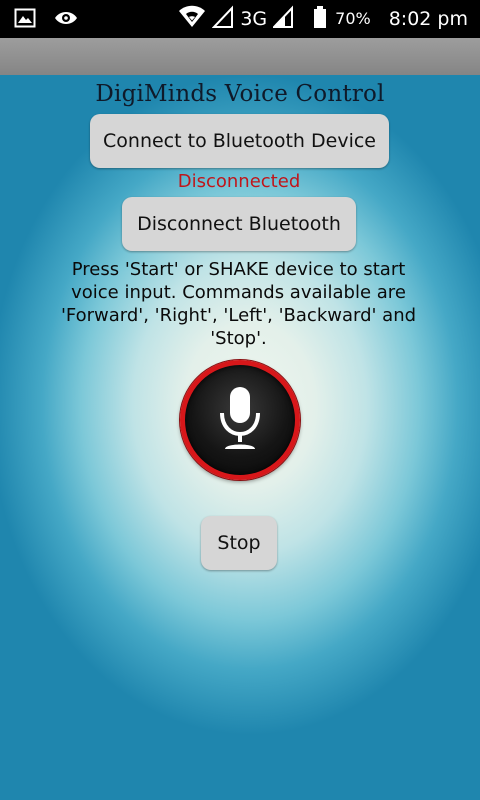  I want to click on start-voice-button, so click(240, 420).